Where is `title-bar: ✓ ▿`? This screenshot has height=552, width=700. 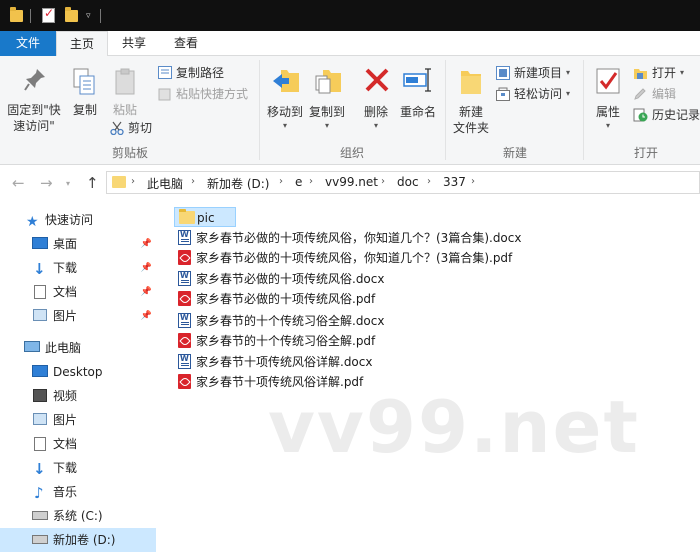 title-bar: ✓ ▿ is located at coordinates (350, 15).